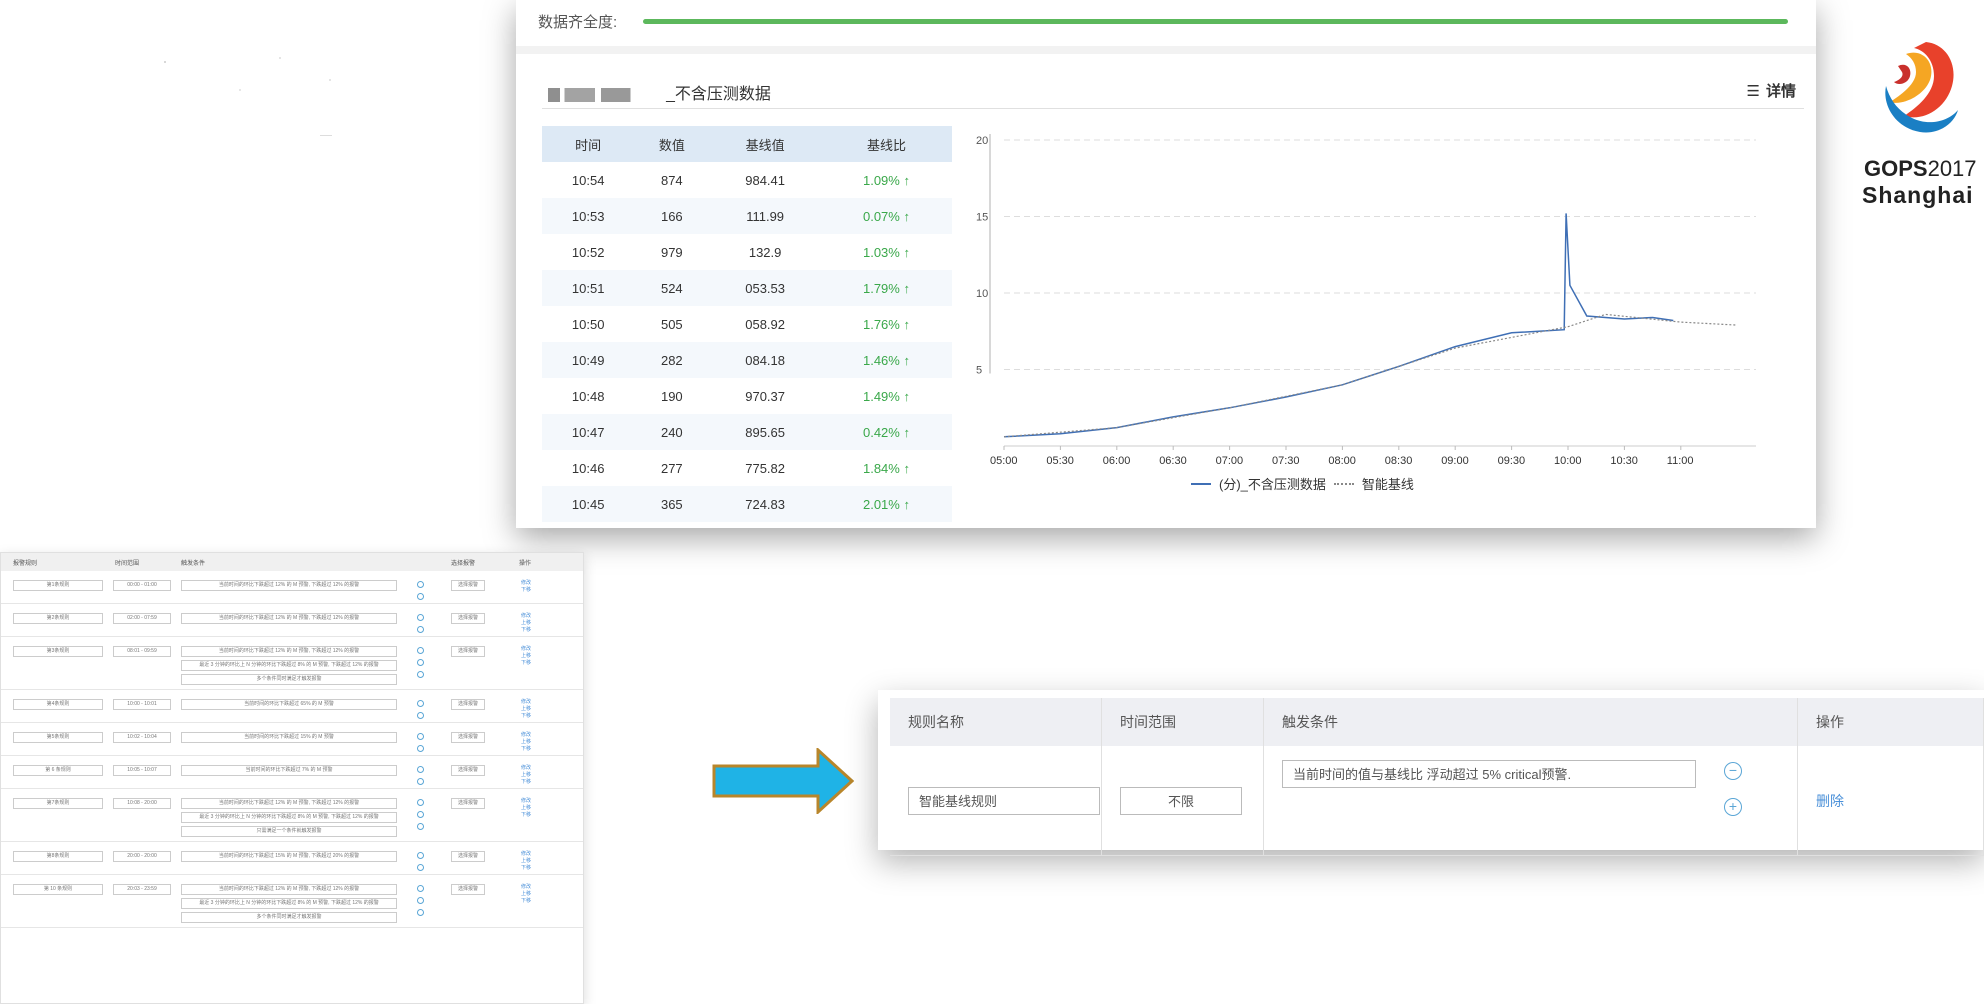 The height and width of the screenshot is (1004, 1984). What do you see at coordinates (1771, 90) in the screenshot?
I see `detail-button: ☰ 详情` at bounding box center [1771, 90].